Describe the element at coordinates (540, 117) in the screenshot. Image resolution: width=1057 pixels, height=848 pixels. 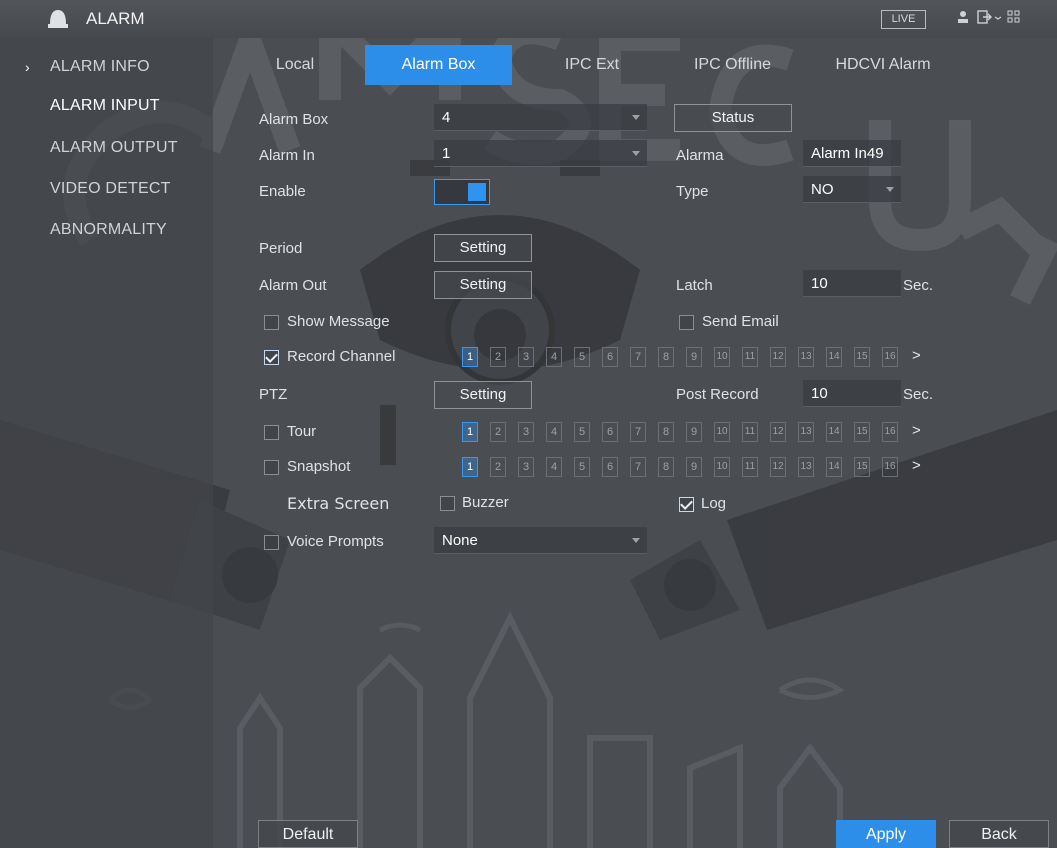
I see `alarm-box-select: 4` at that location.